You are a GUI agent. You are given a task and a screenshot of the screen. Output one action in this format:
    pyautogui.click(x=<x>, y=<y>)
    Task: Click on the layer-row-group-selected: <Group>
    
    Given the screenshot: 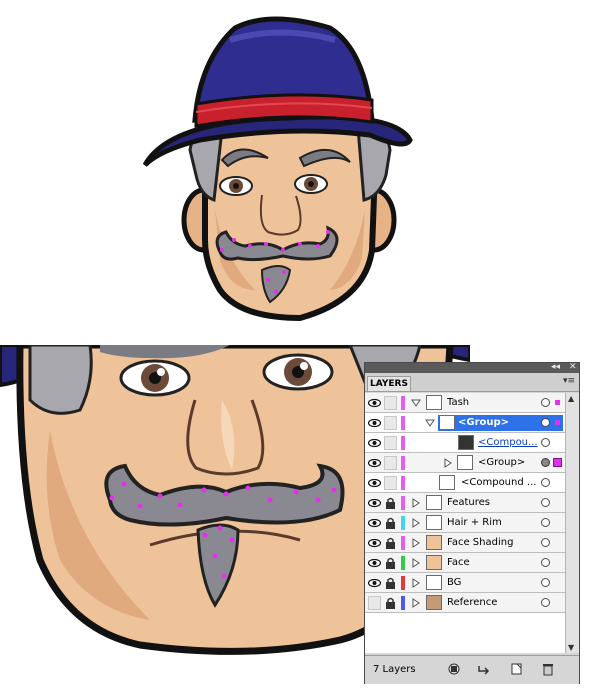 What is the action you would take?
    pyautogui.click(x=465, y=423)
    